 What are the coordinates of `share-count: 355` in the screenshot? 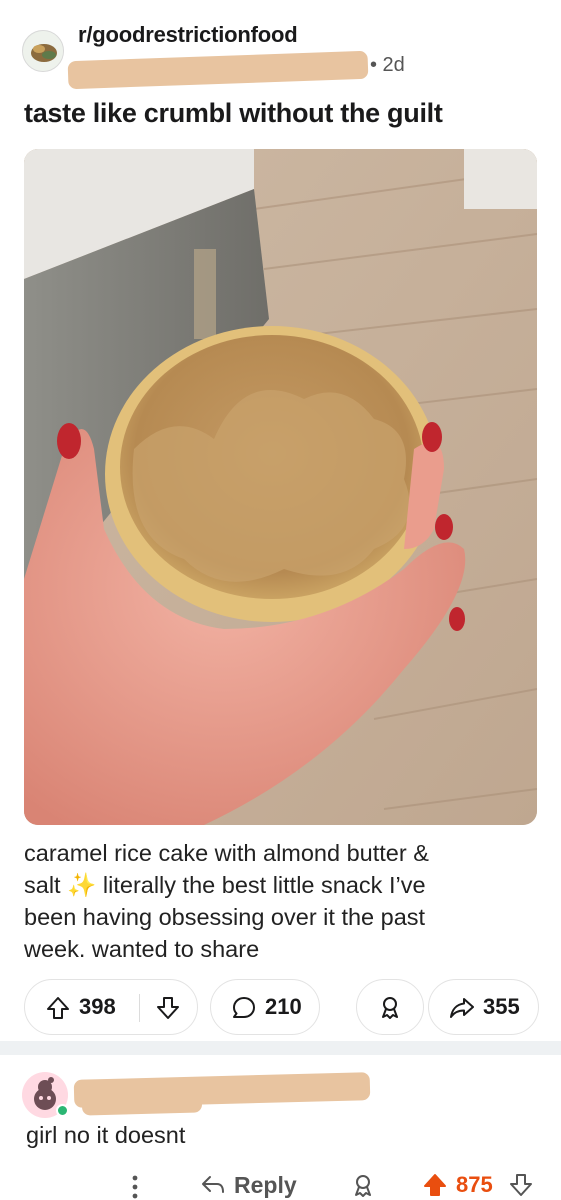 It's located at (501, 1006).